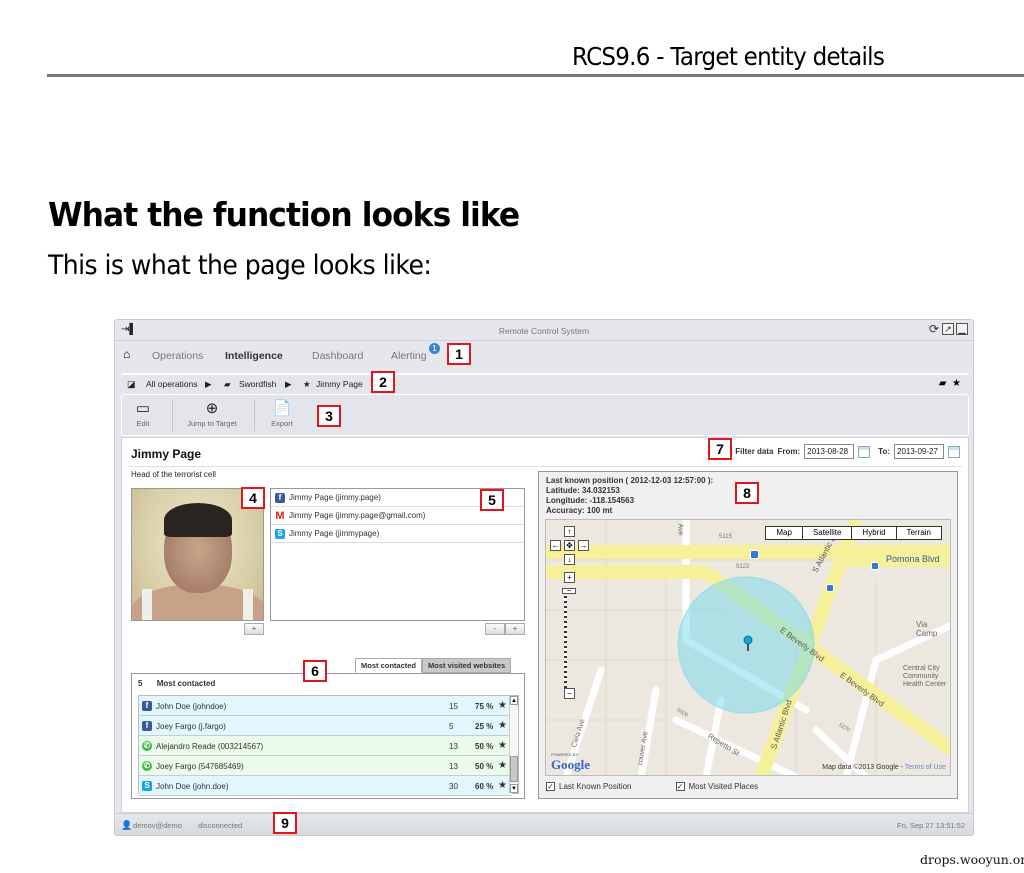 This screenshot has width=1024, height=873. I want to click on gmail-icon: M, so click(280, 515).